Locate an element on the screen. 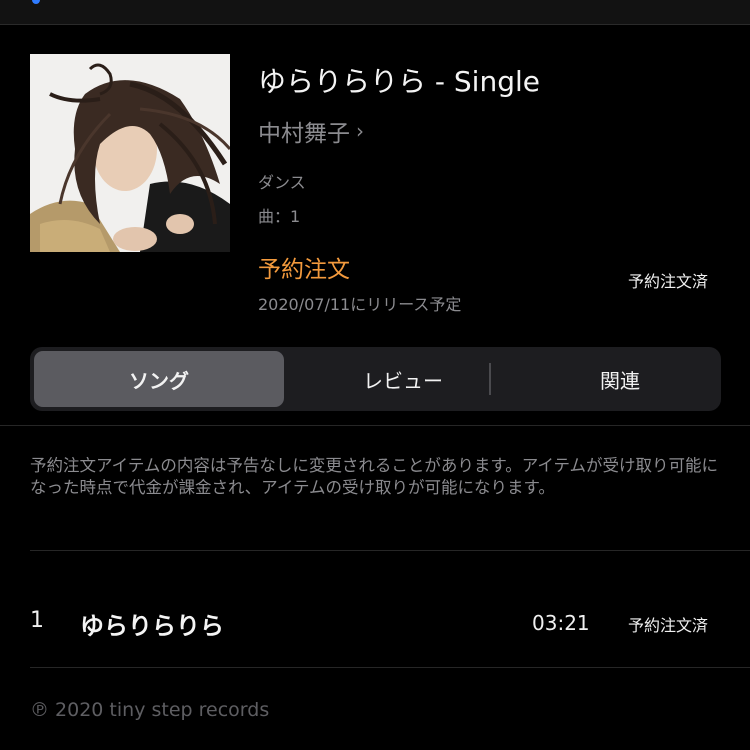 This screenshot has width=750, height=750. segmented-control: ソング レビュー 関連 is located at coordinates (375, 379).